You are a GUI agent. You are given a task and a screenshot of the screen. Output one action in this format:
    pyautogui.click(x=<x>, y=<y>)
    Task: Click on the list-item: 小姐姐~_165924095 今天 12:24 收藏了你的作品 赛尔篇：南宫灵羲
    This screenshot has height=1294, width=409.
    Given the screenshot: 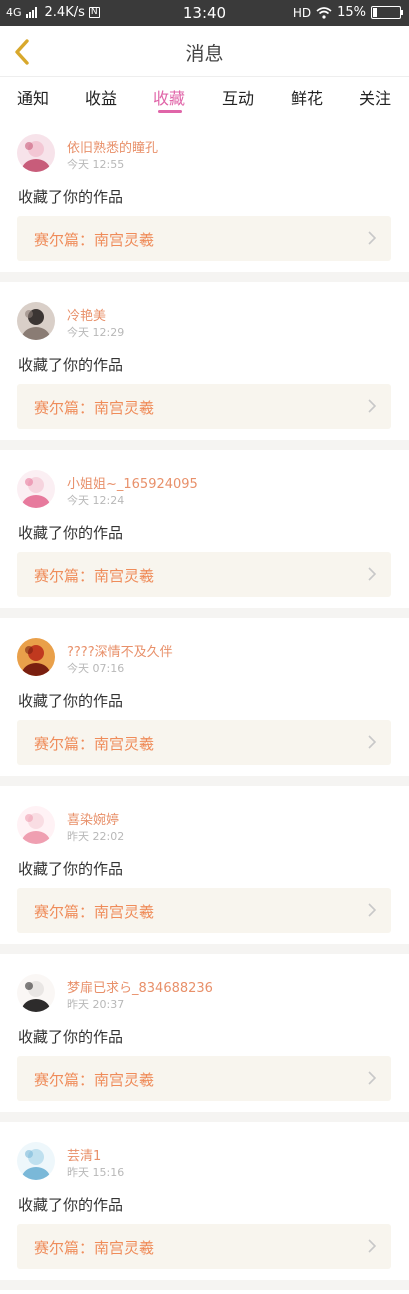 What is the action you would take?
    pyautogui.click(x=204, y=538)
    